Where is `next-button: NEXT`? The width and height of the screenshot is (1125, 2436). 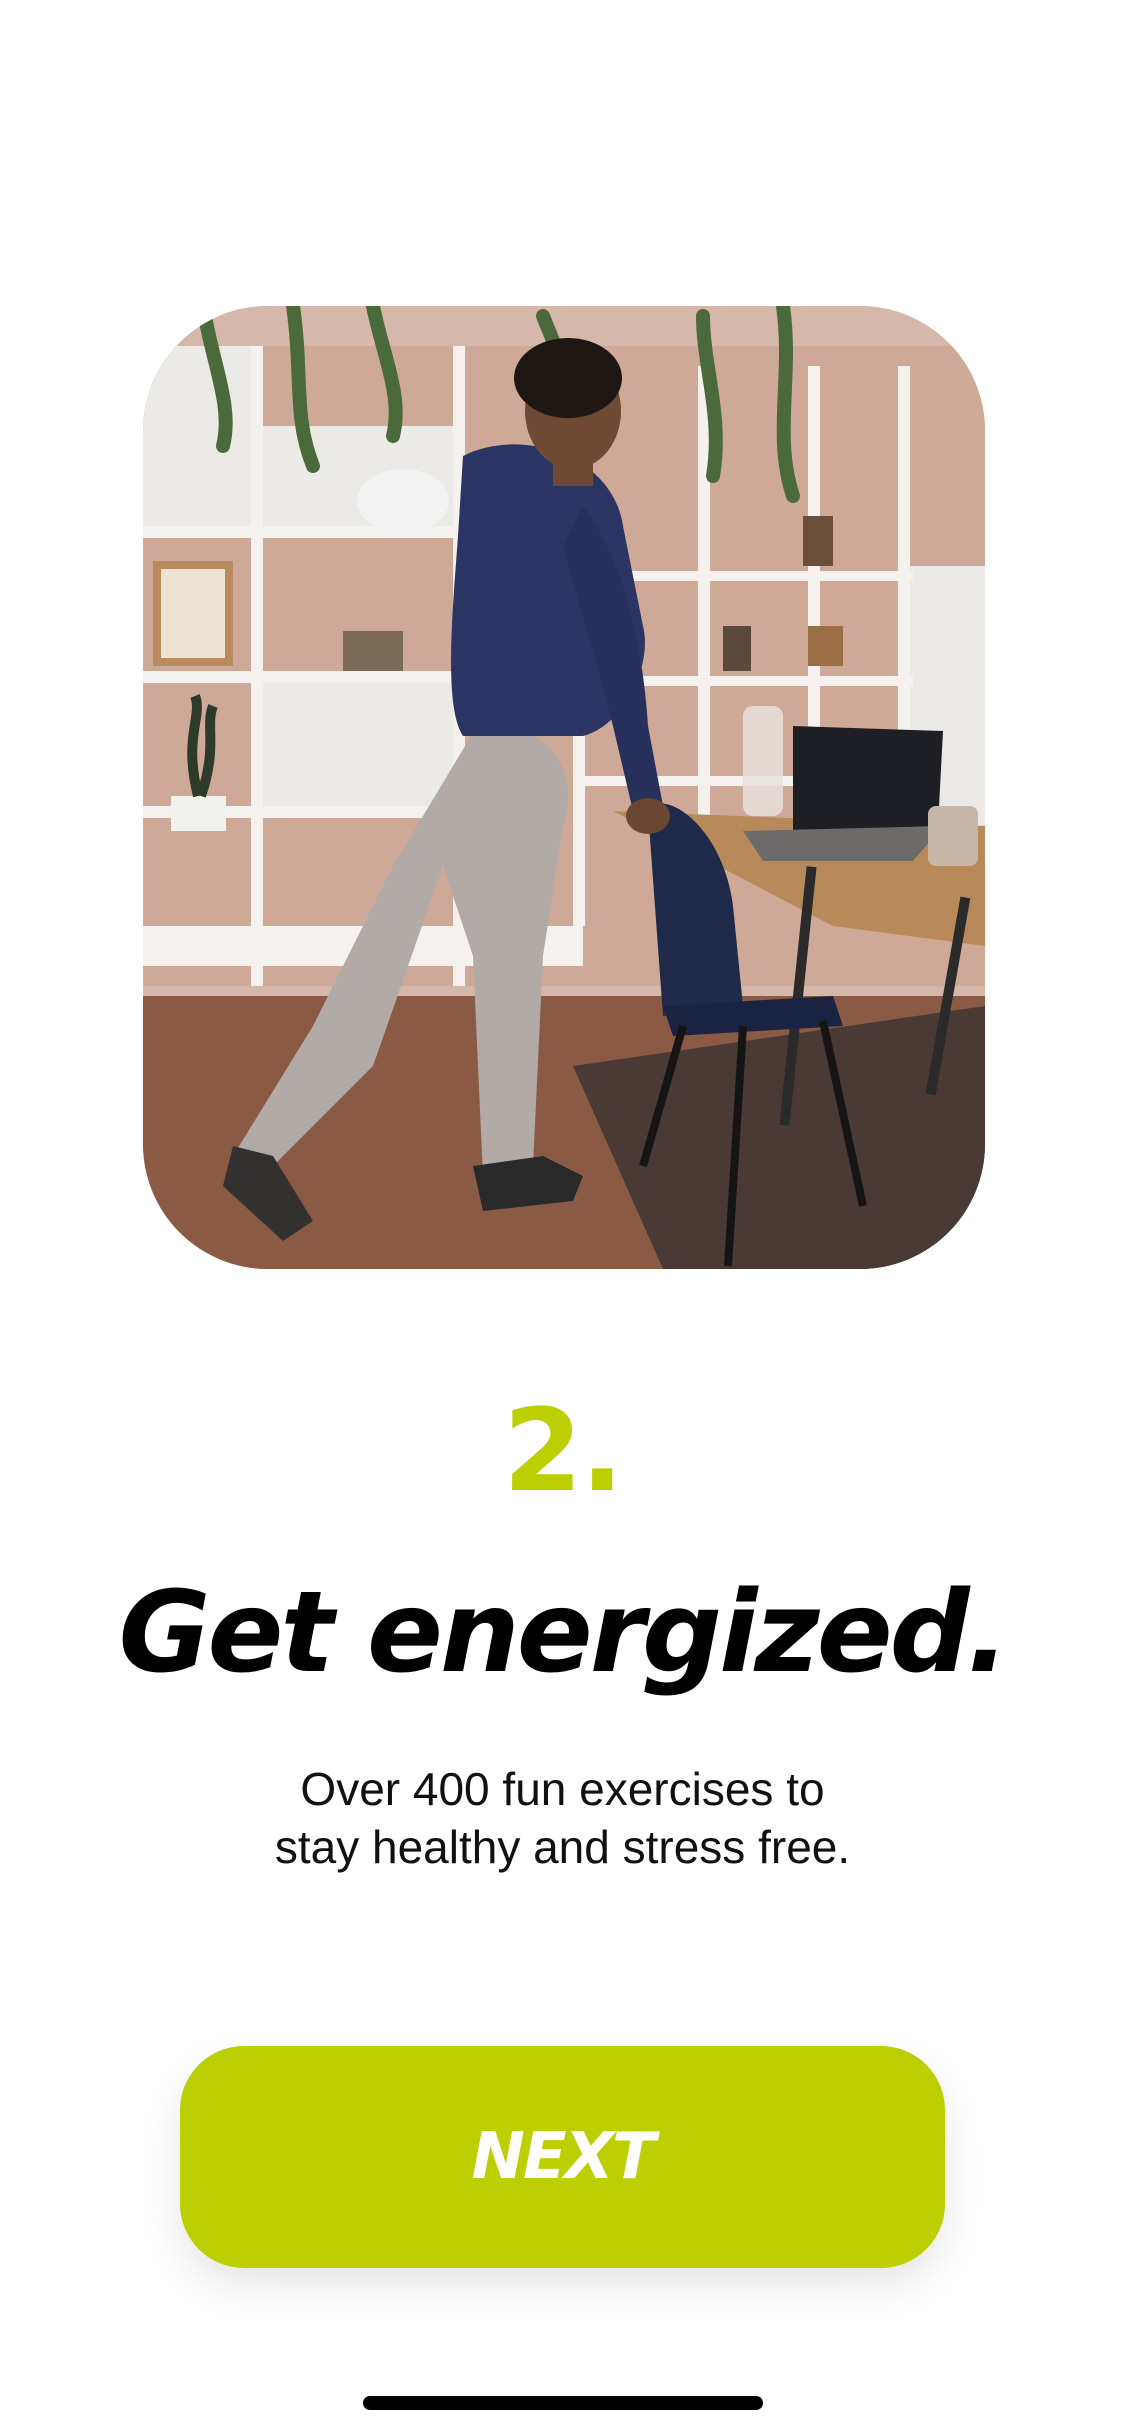
next-button: NEXT is located at coordinates (562, 2157).